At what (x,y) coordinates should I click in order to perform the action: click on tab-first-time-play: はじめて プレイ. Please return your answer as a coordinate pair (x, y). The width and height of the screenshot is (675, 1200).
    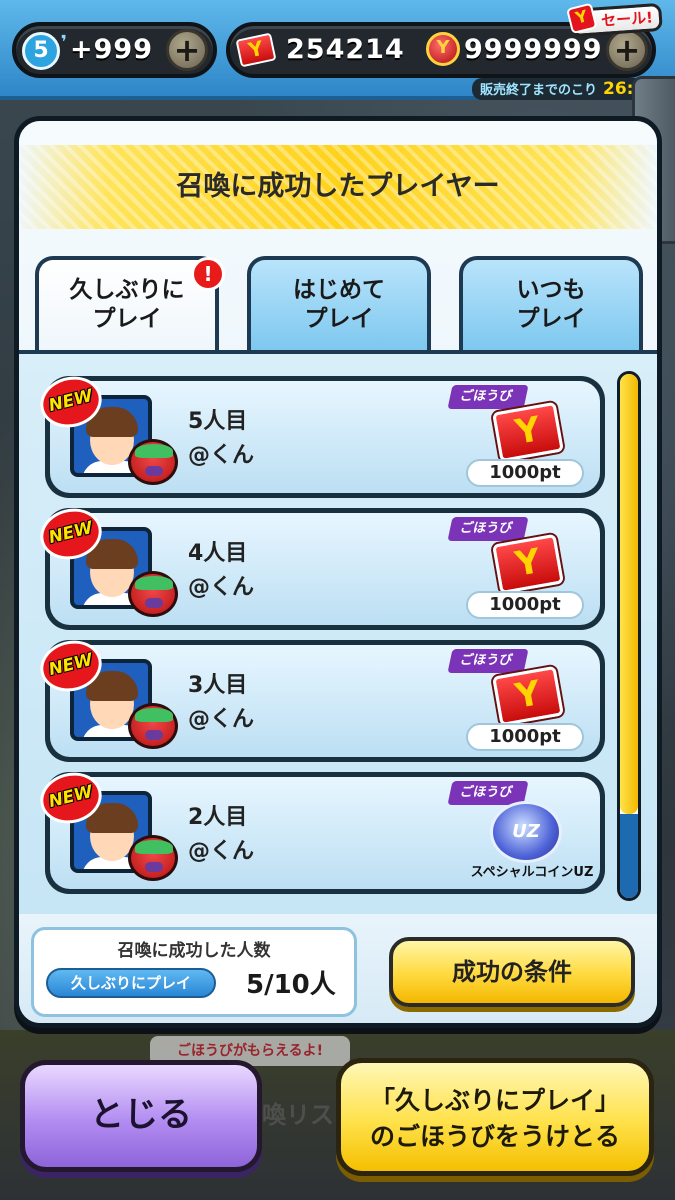
    Looking at the image, I should click on (339, 304).